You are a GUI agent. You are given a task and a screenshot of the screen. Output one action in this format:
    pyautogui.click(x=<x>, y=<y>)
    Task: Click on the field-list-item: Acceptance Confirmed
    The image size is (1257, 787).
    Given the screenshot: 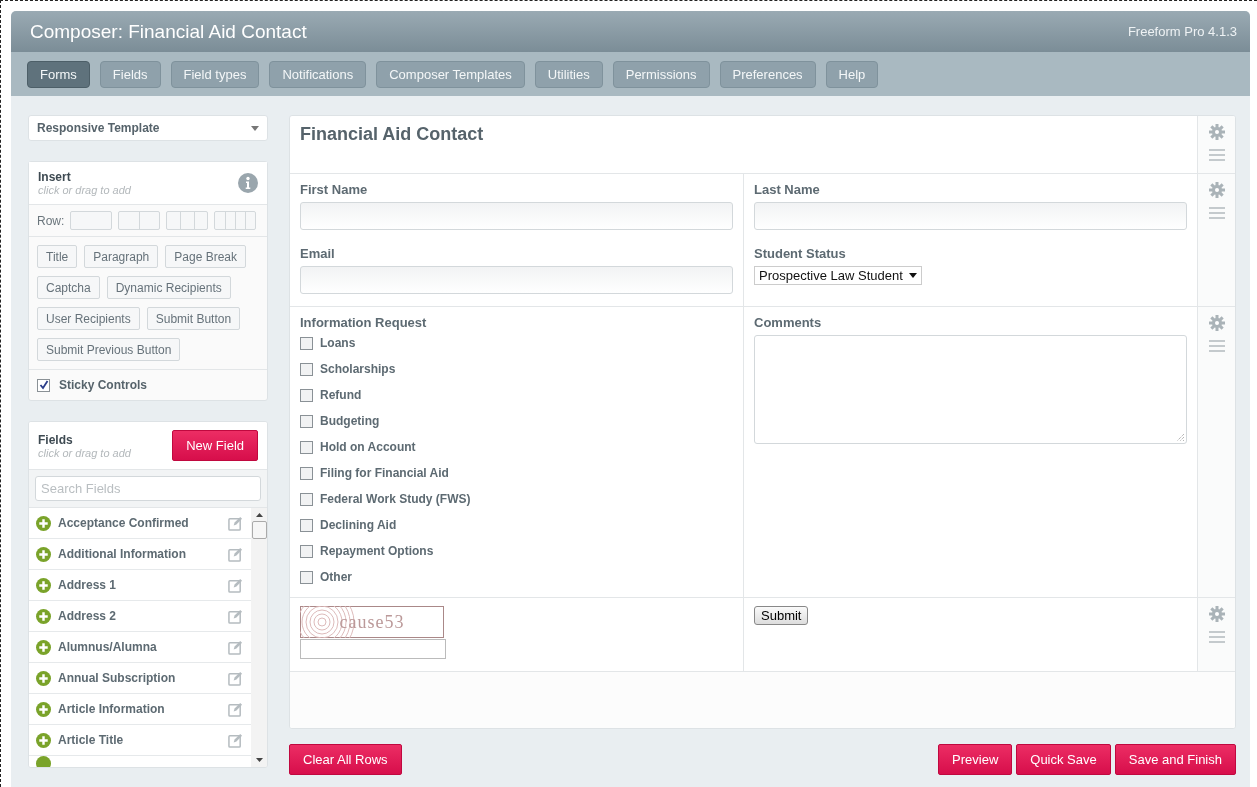 What is the action you would take?
    pyautogui.click(x=139, y=523)
    